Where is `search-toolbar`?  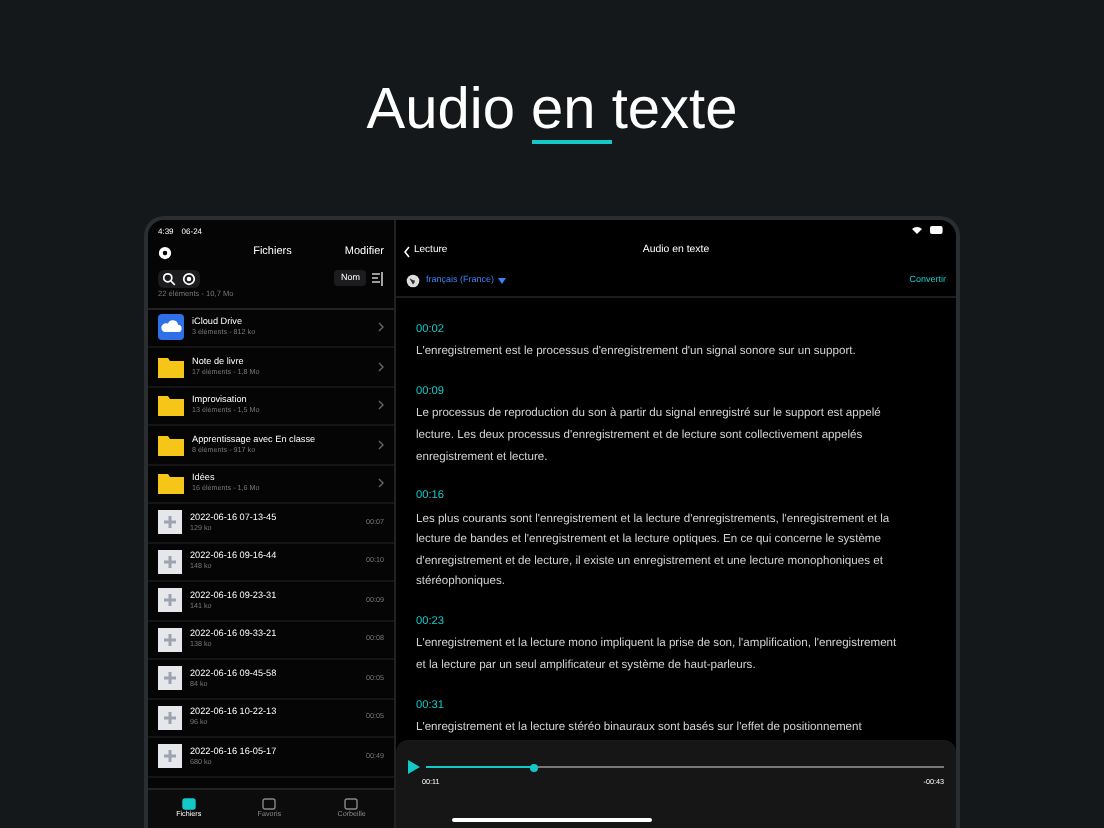 search-toolbar is located at coordinates (179, 278).